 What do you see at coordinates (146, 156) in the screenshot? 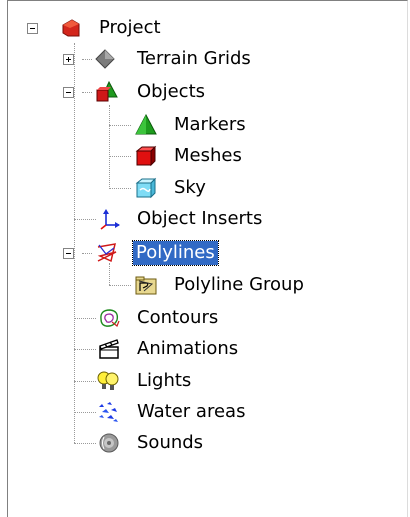
I see `red-cube-icon` at bounding box center [146, 156].